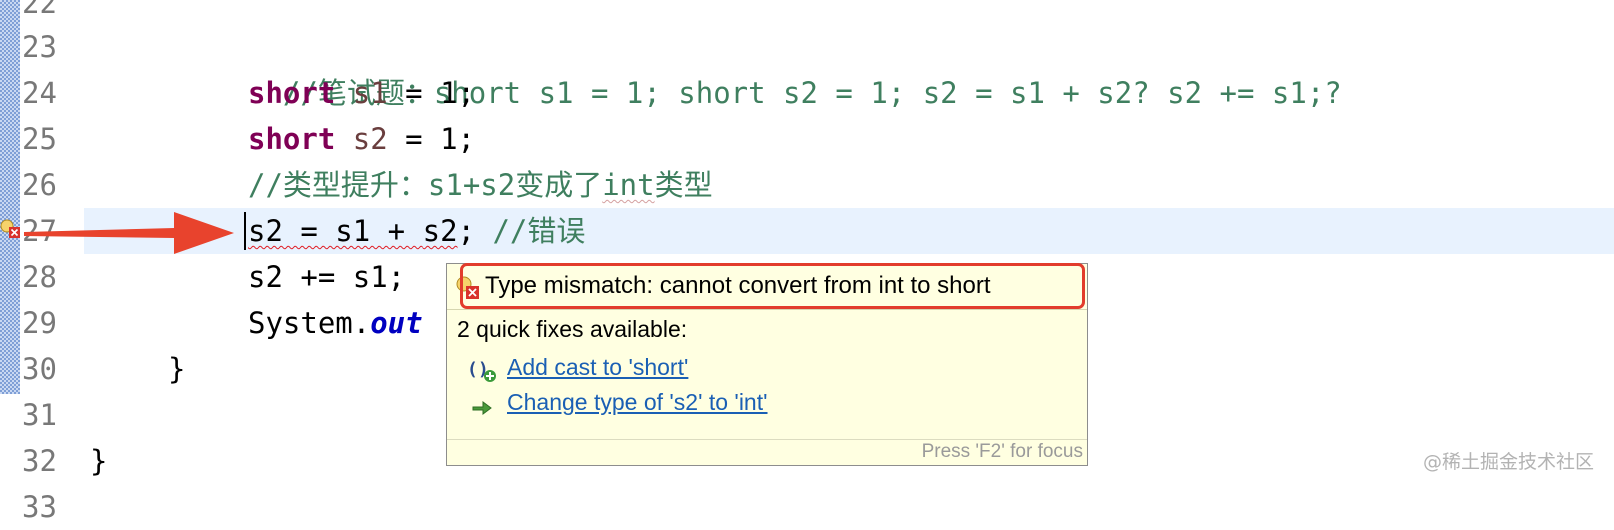 This screenshot has width=1614, height=530. What do you see at coordinates (396, 323) in the screenshot?
I see `field: out` at bounding box center [396, 323].